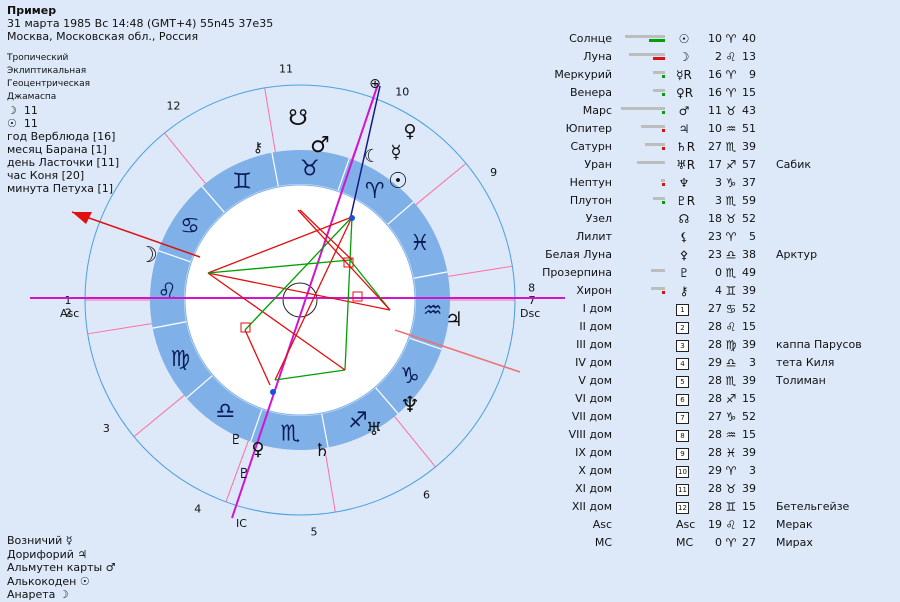  What do you see at coordinates (68, 300) in the screenshot?
I see `house-number-label: 1` at bounding box center [68, 300].